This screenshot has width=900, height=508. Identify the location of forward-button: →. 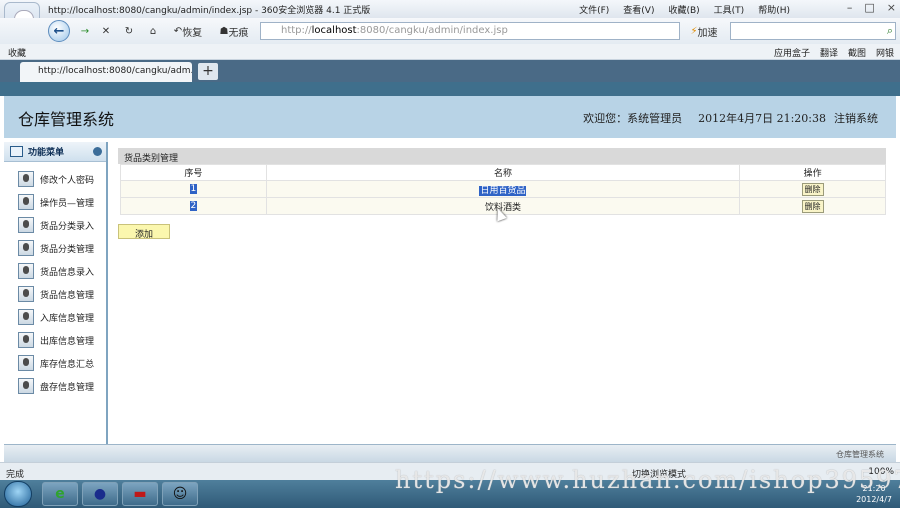
(85, 31).